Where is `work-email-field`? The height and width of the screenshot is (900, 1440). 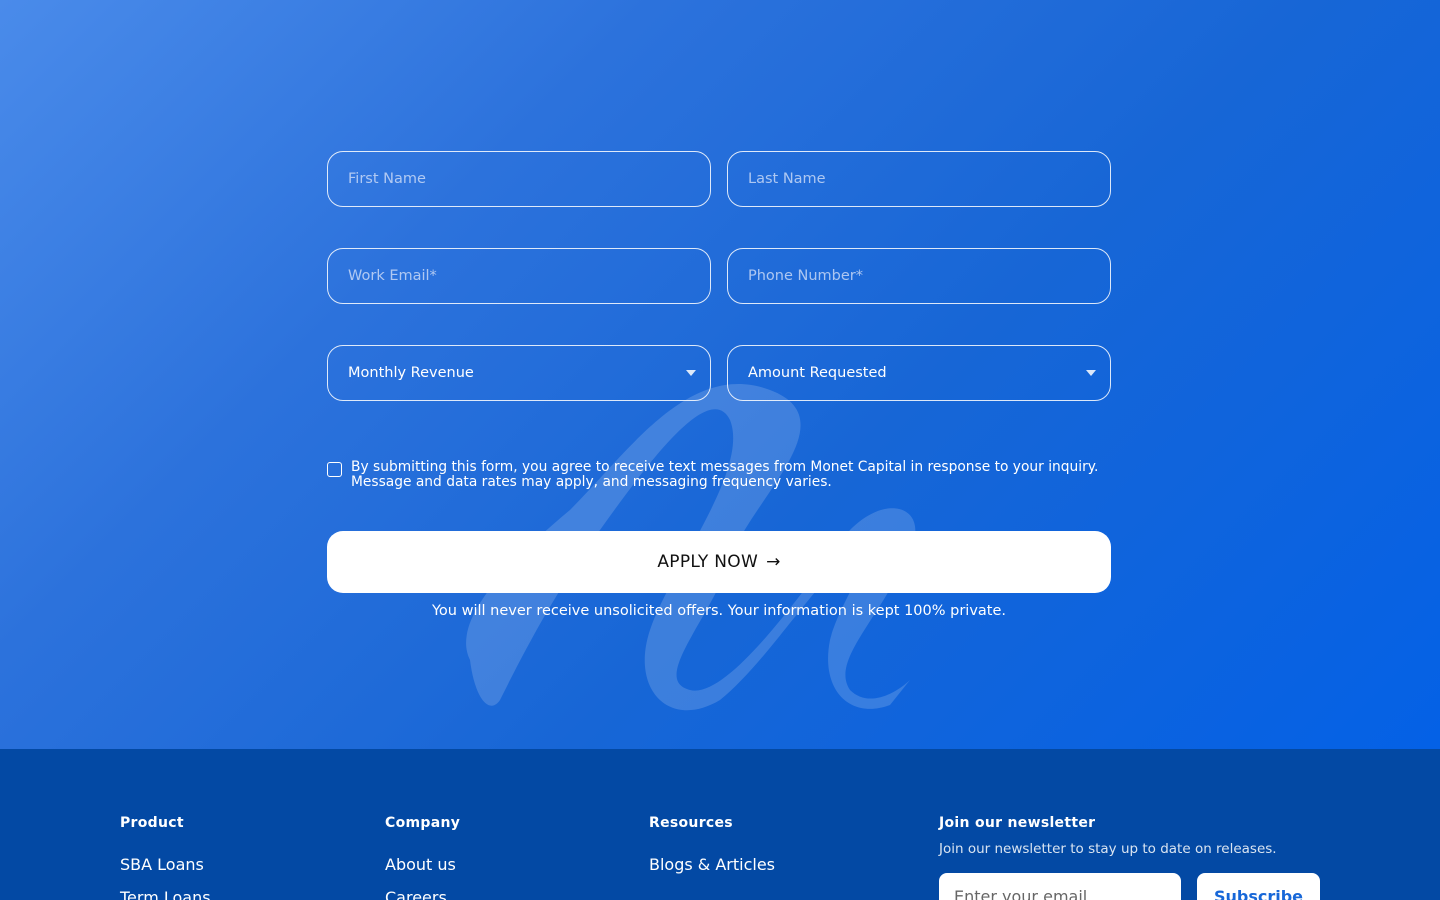 work-email-field is located at coordinates (519, 276).